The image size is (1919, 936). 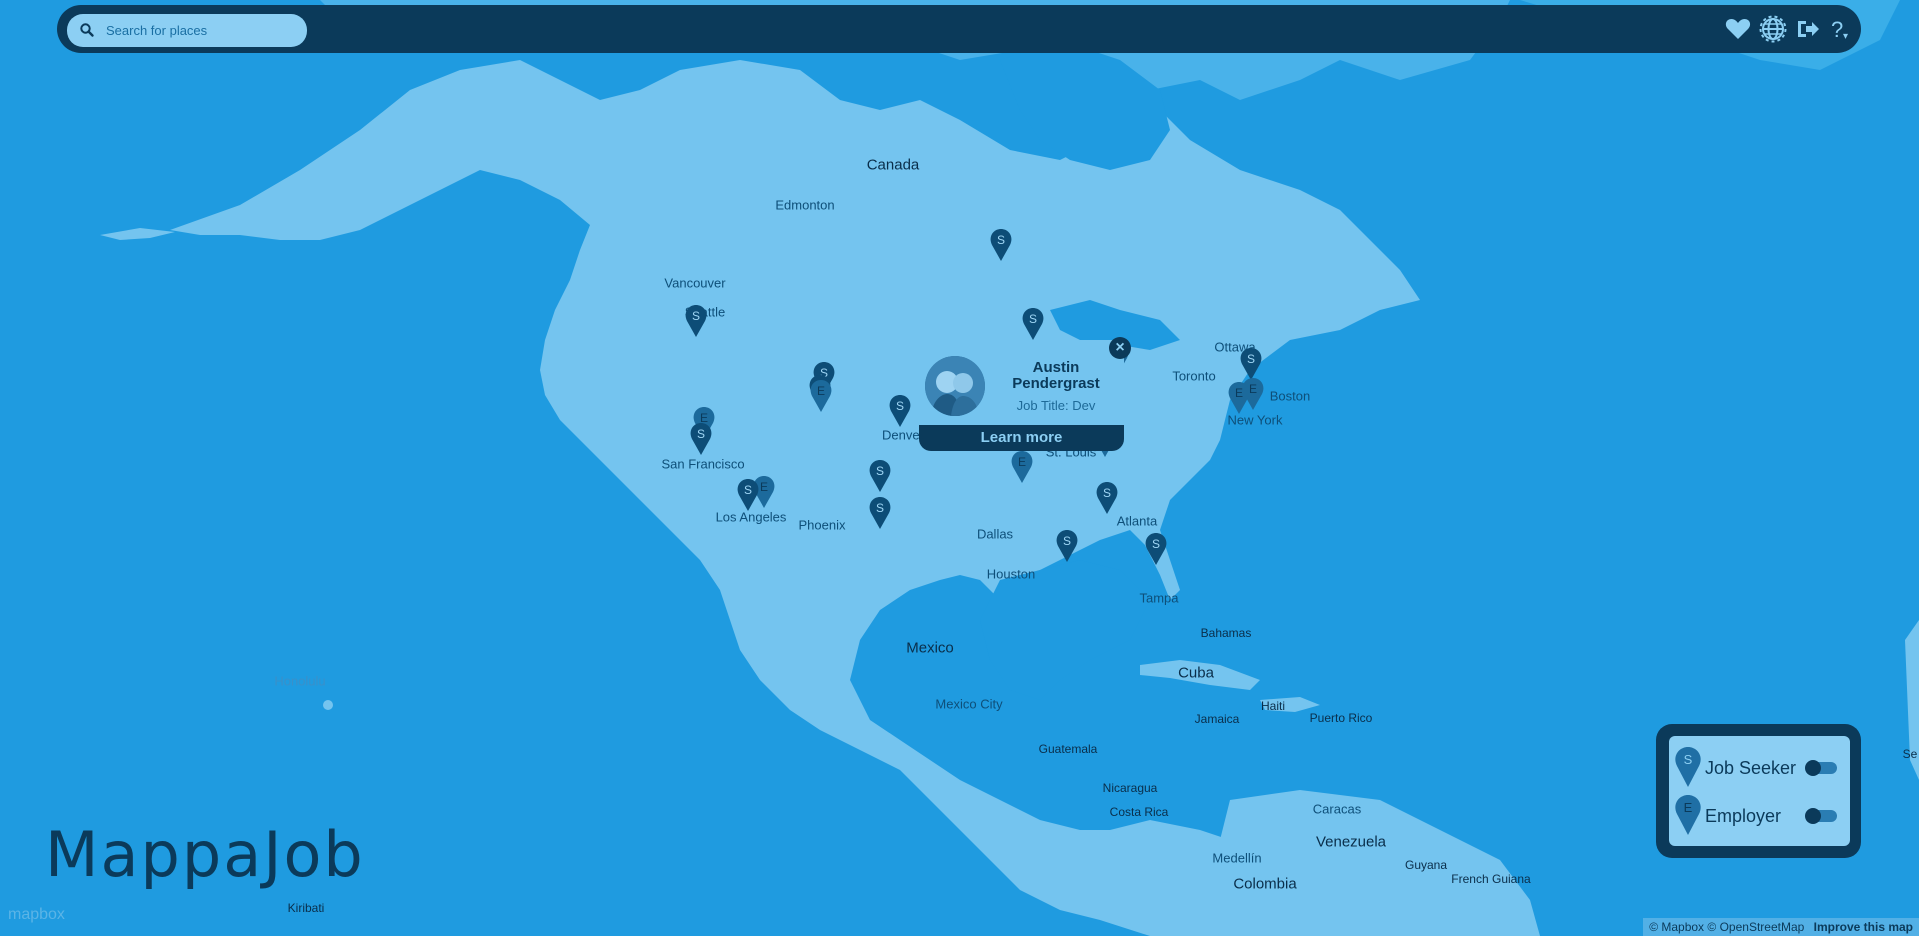 I want to click on legend-panel: S Job Seeker E Employer, so click(x=1758, y=791).